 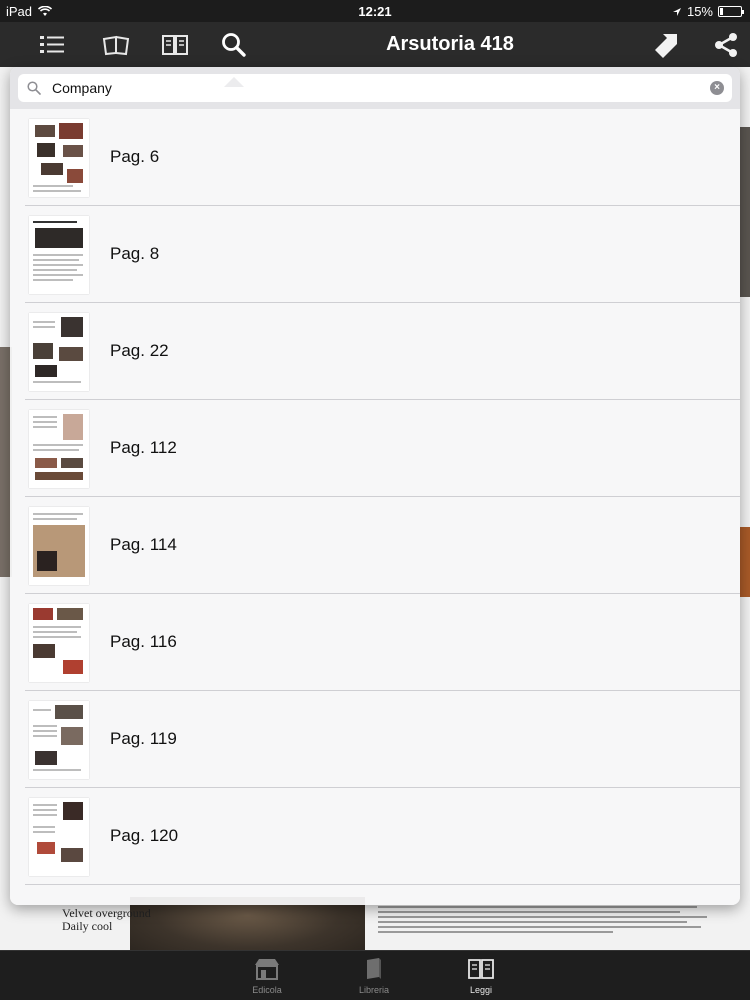 What do you see at coordinates (745, 212) in the screenshot?
I see `page-photo-right` at bounding box center [745, 212].